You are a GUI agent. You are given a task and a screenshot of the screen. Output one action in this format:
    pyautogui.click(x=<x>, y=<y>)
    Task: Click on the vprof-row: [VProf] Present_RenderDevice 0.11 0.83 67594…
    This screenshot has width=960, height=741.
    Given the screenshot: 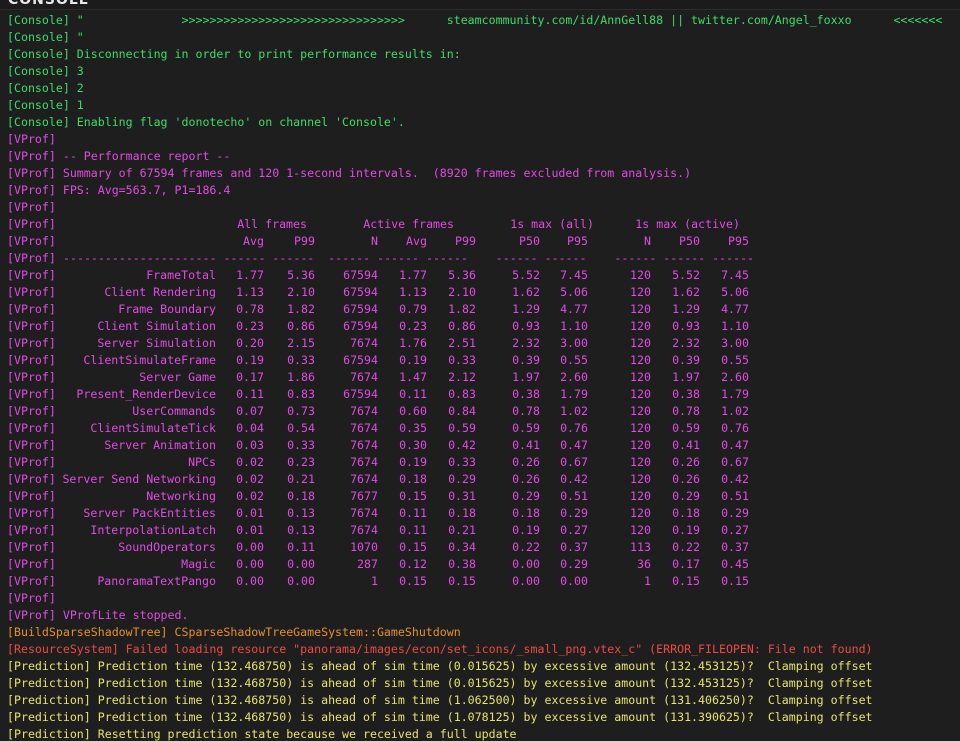 What is the action you would take?
    pyautogui.click(x=482, y=394)
    